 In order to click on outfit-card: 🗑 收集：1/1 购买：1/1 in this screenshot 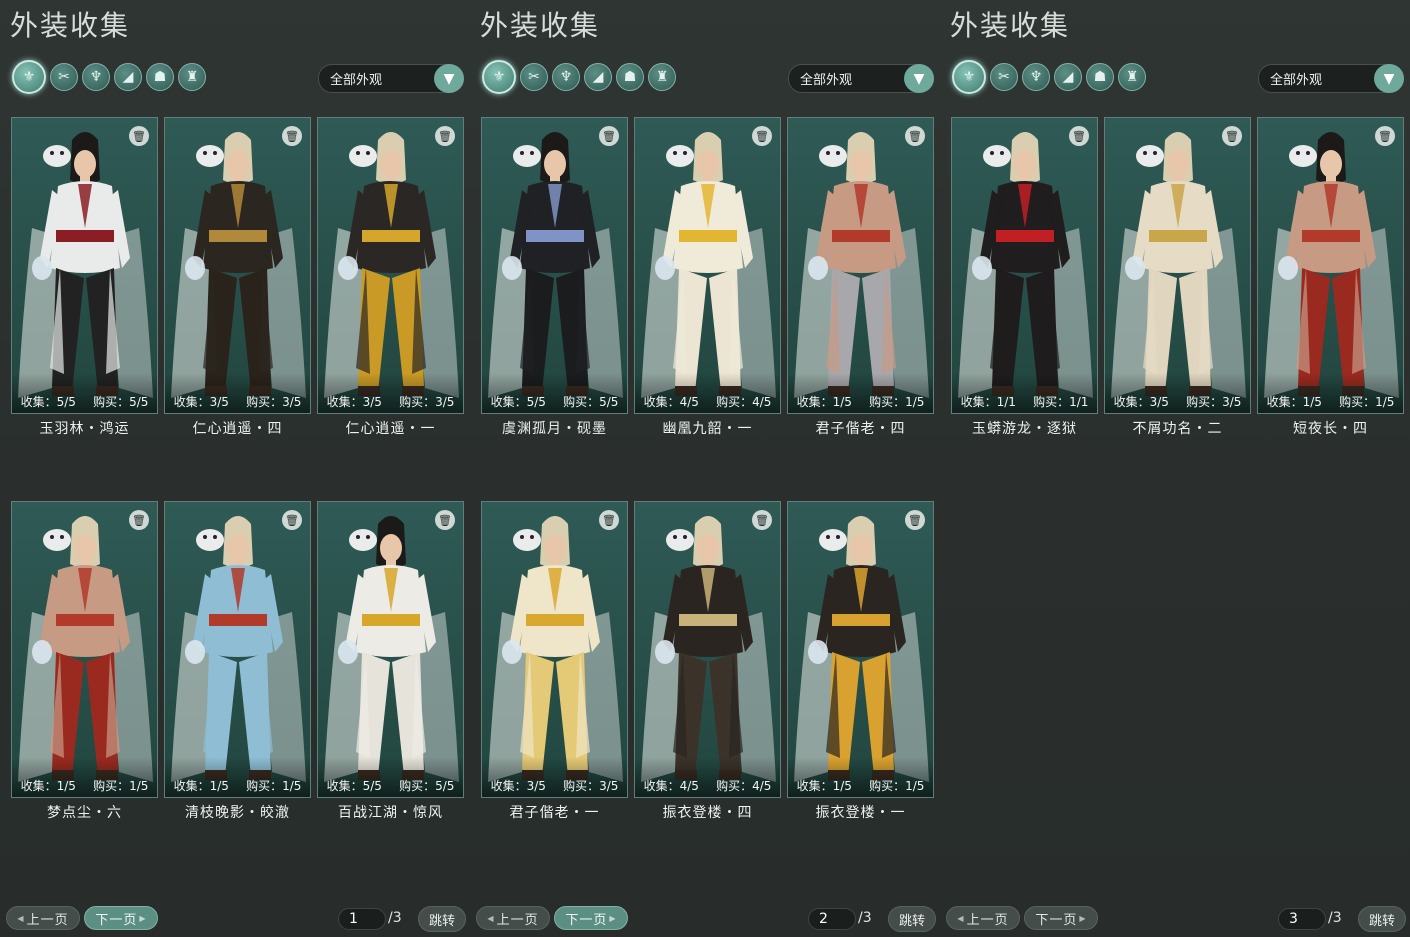, I will do `click(1024, 265)`.